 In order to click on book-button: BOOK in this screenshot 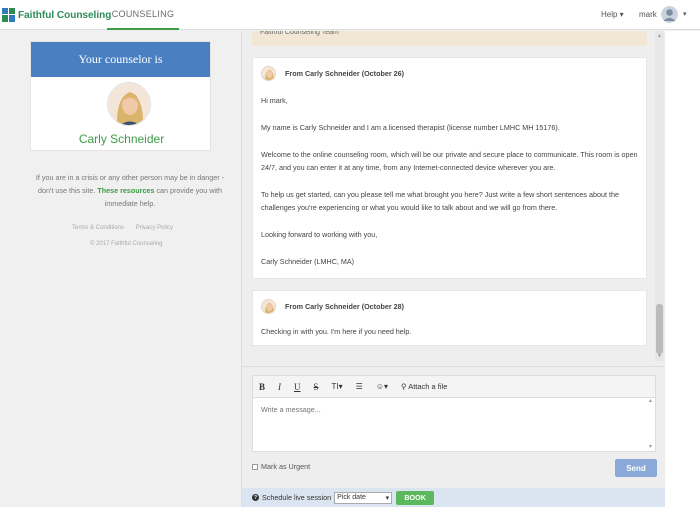, I will do `click(415, 497)`.